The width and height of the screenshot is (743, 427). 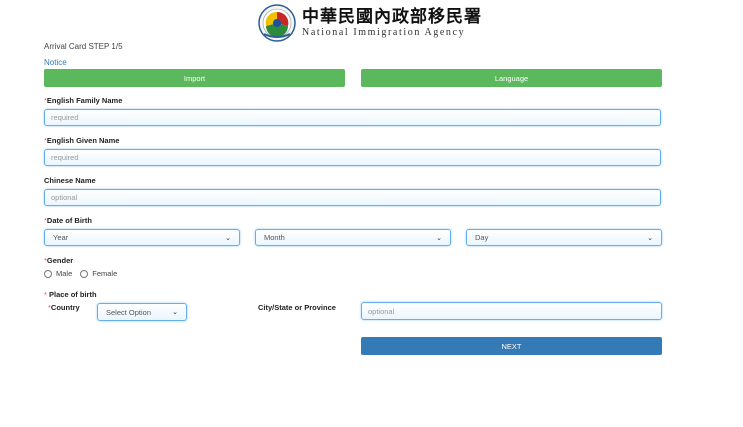 What do you see at coordinates (64, 197) in the screenshot?
I see `chinese-name-placeholder: optional` at bounding box center [64, 197].